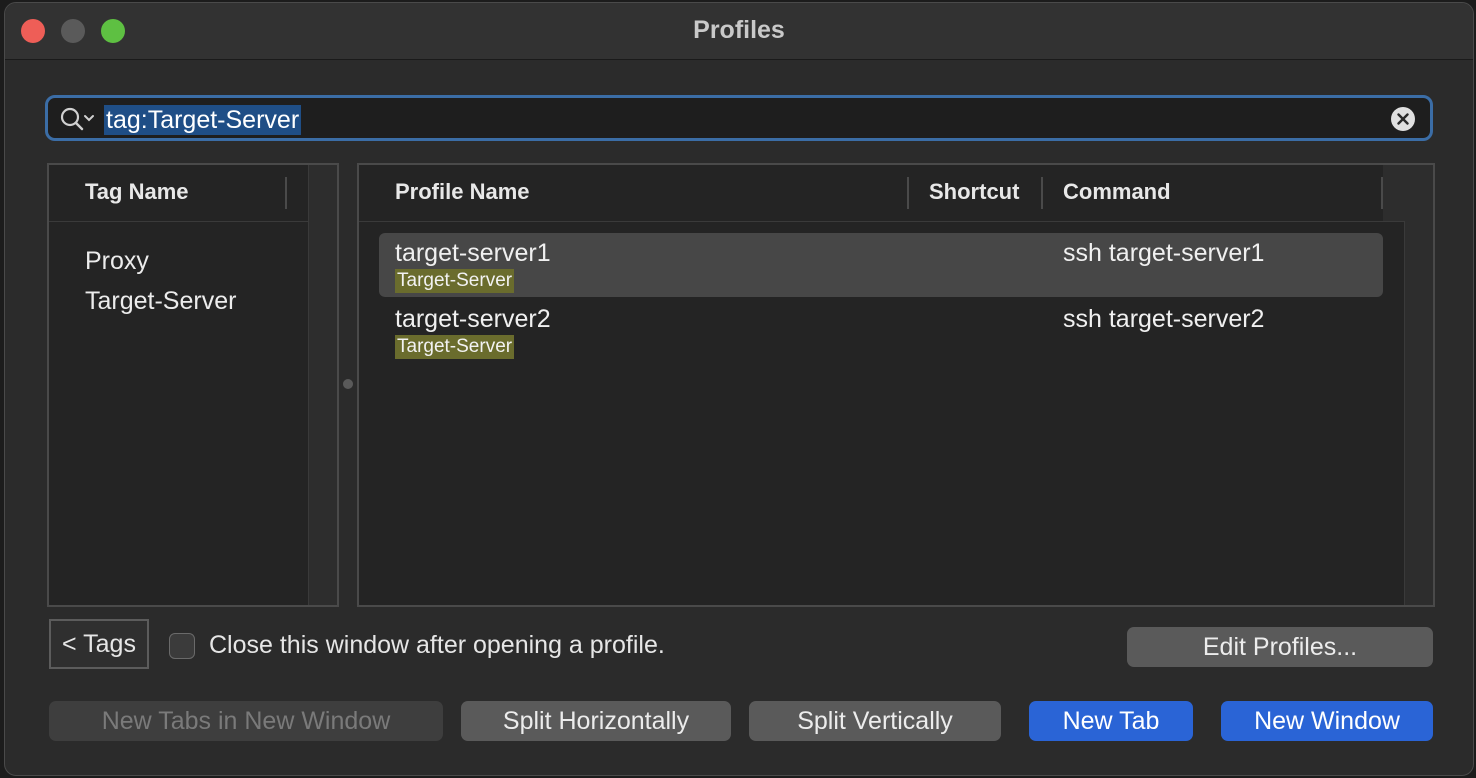  What do you see at coordinates (117, 261) in the screenshot?
I see `tag-item-proxy: Proxy` at bounding box center [117, 261].